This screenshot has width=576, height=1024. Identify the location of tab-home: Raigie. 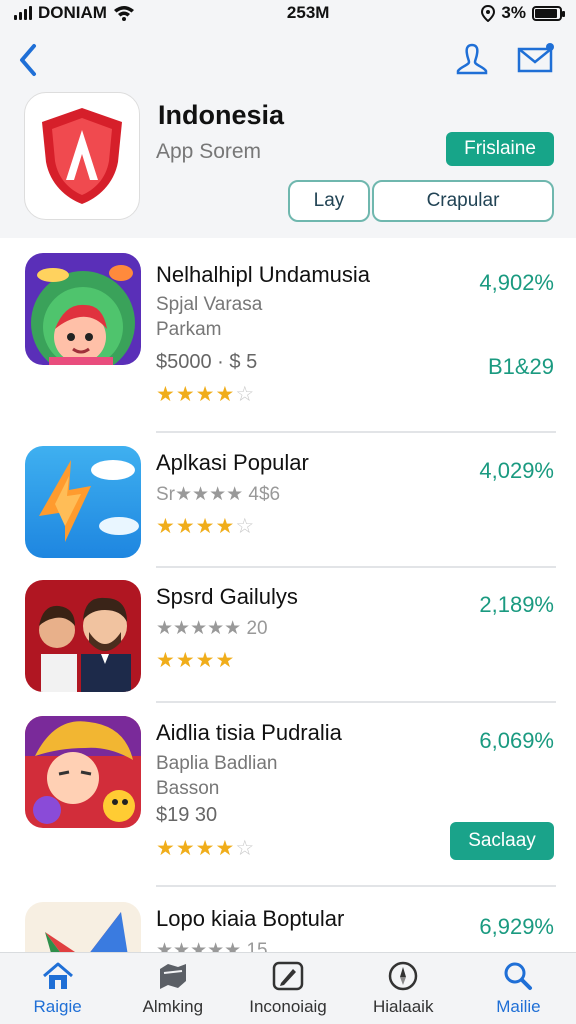
(57, 988).